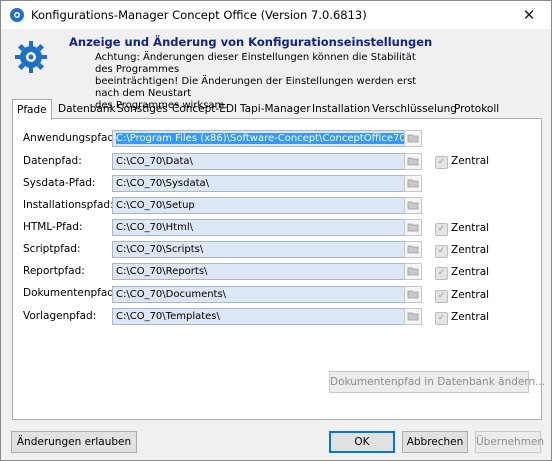  Describe the element at coordinates (362, 442) in the screenshot. I see `ok-button: OK` at that location.